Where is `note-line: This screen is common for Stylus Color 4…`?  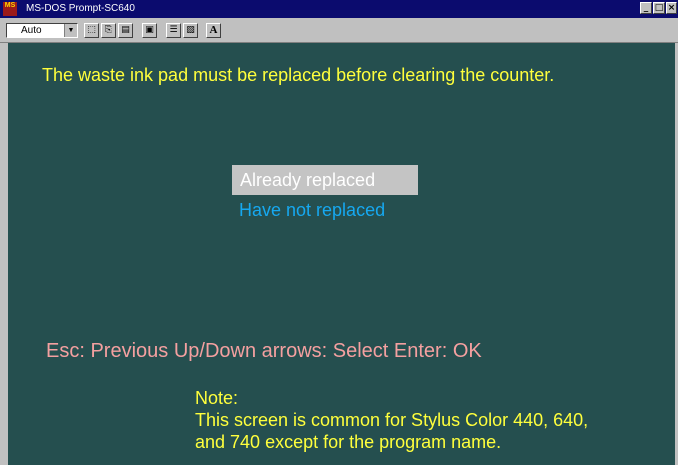
note-line: This screen is common for Stylus Color 4… is located at coordinates (392, 420).